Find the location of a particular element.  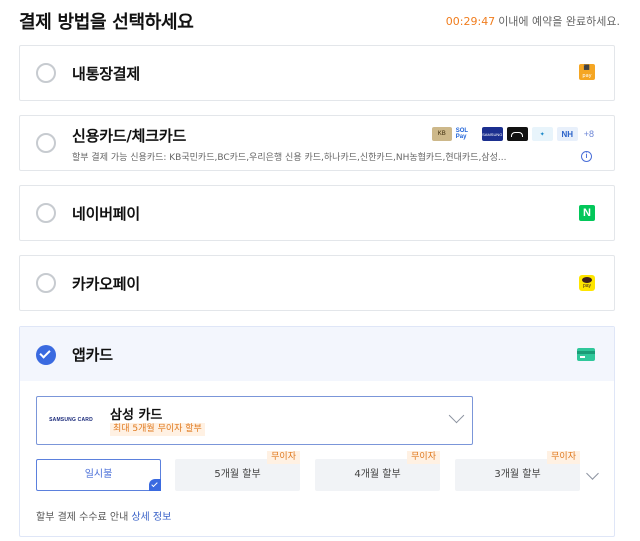

page-title: 결제 방법을 선택하세요 is located at coordinates (106, 22).